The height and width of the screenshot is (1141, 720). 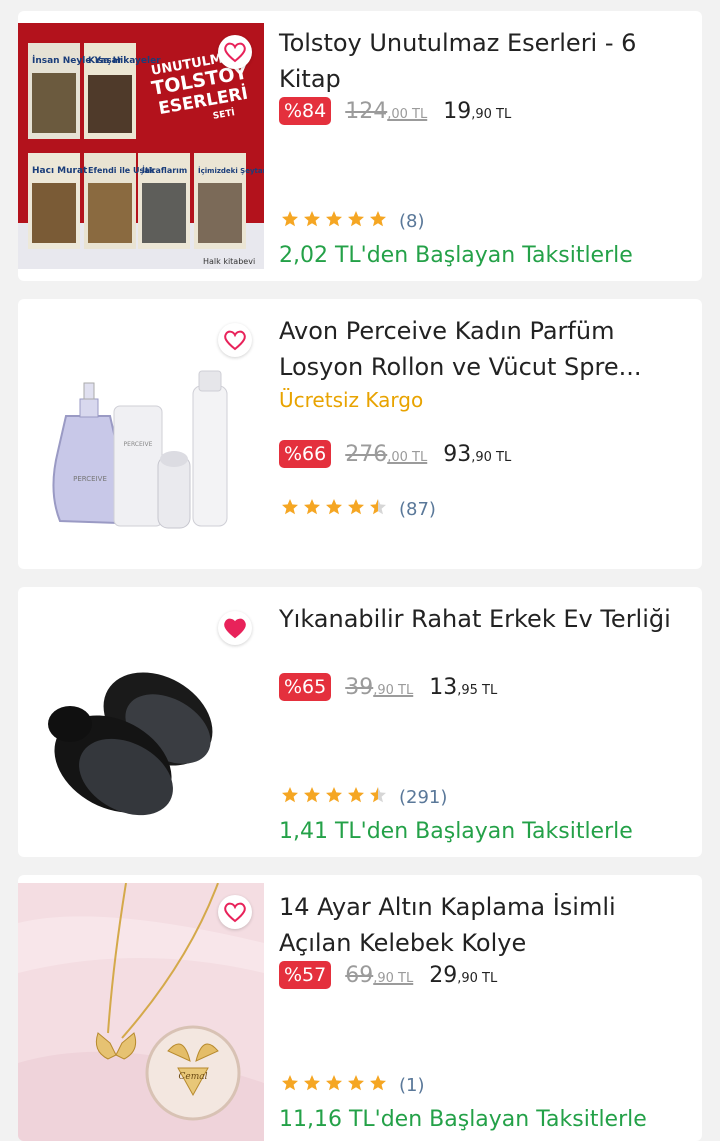 I want to click on book-title-6: İçimizdeki Şeytan, so click(x=231, y=170).